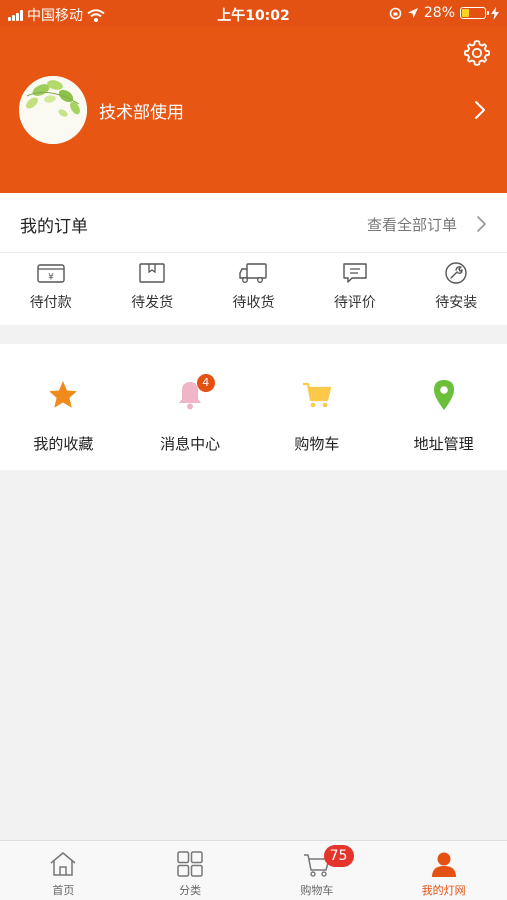 This screenshot has height=900, width=507. Describe the element at coordinates (190, 444) in the screenshot. I see `service-label: 消息中心` at that location.